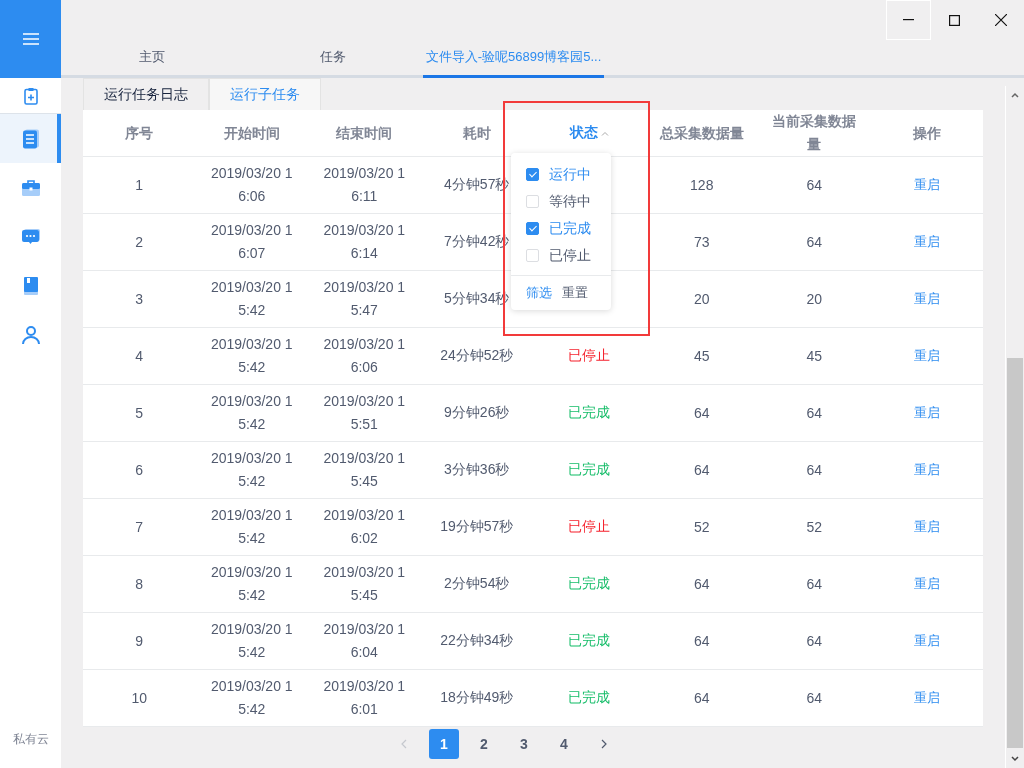 The image size is (1024, 768). Describe the element at coordinates (477, 469) in the screenshot. I see `table-cell: 3分钟36秒` at that location.